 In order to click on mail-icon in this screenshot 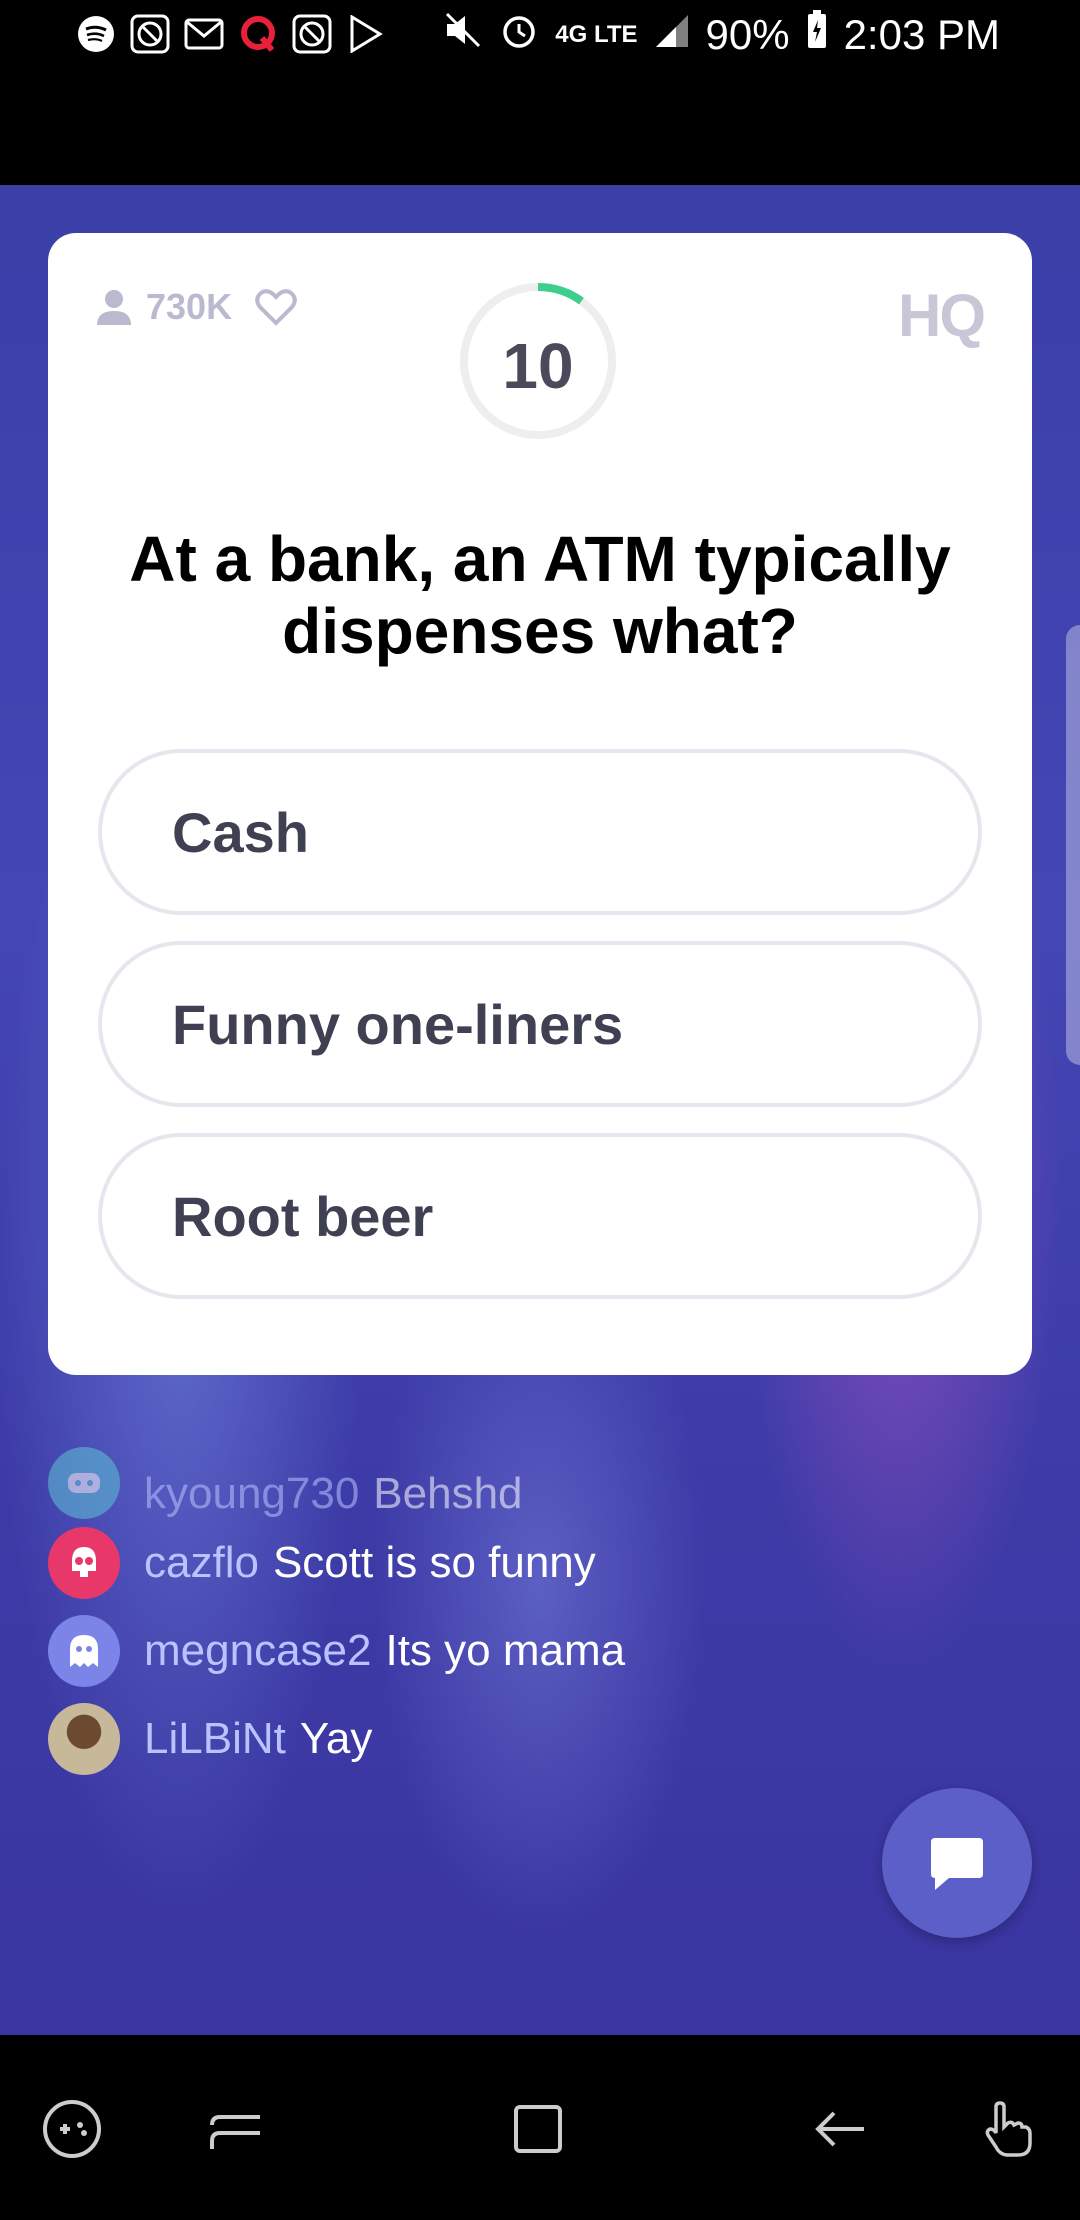, I will do `click(204, 34)`.